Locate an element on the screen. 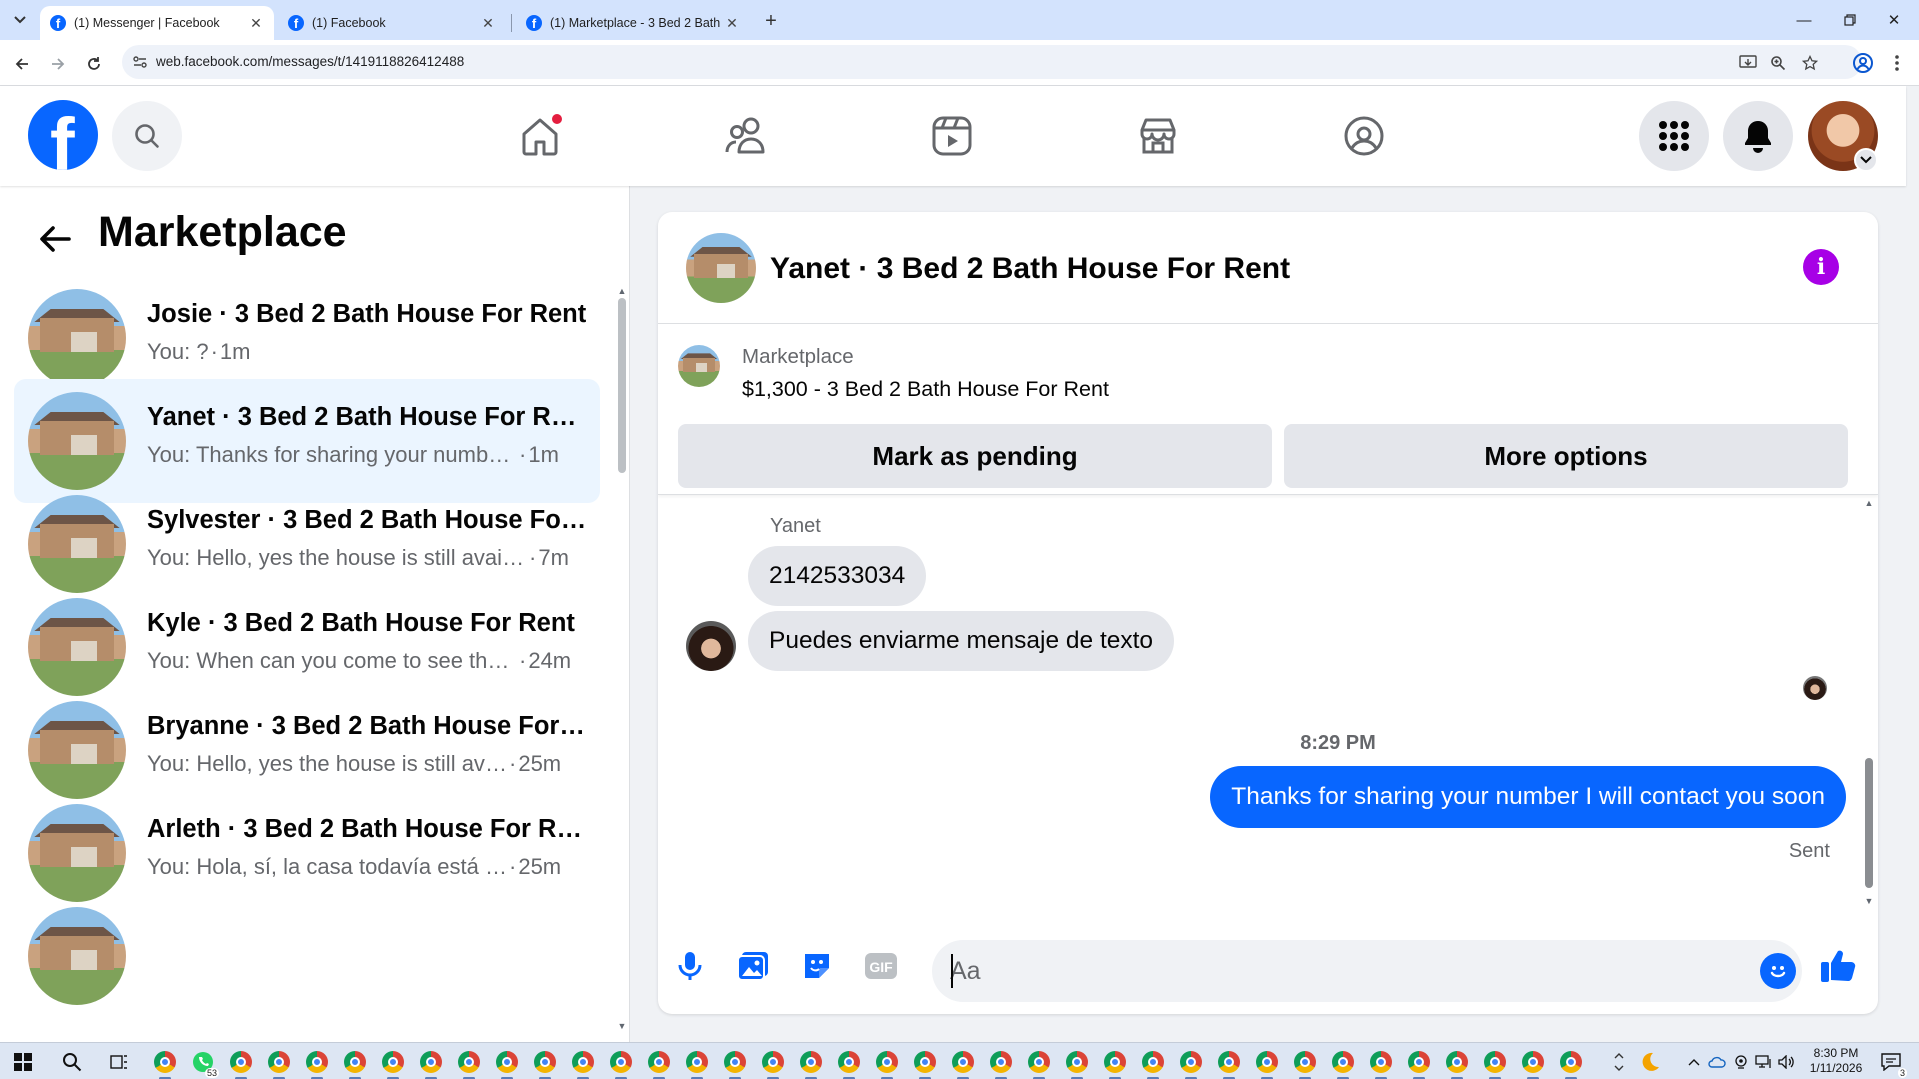 The height and width of the screenshot is (1079, 1919). tab-facebook: f (1) Facebook ✕ is located at coordinates (392, 23).